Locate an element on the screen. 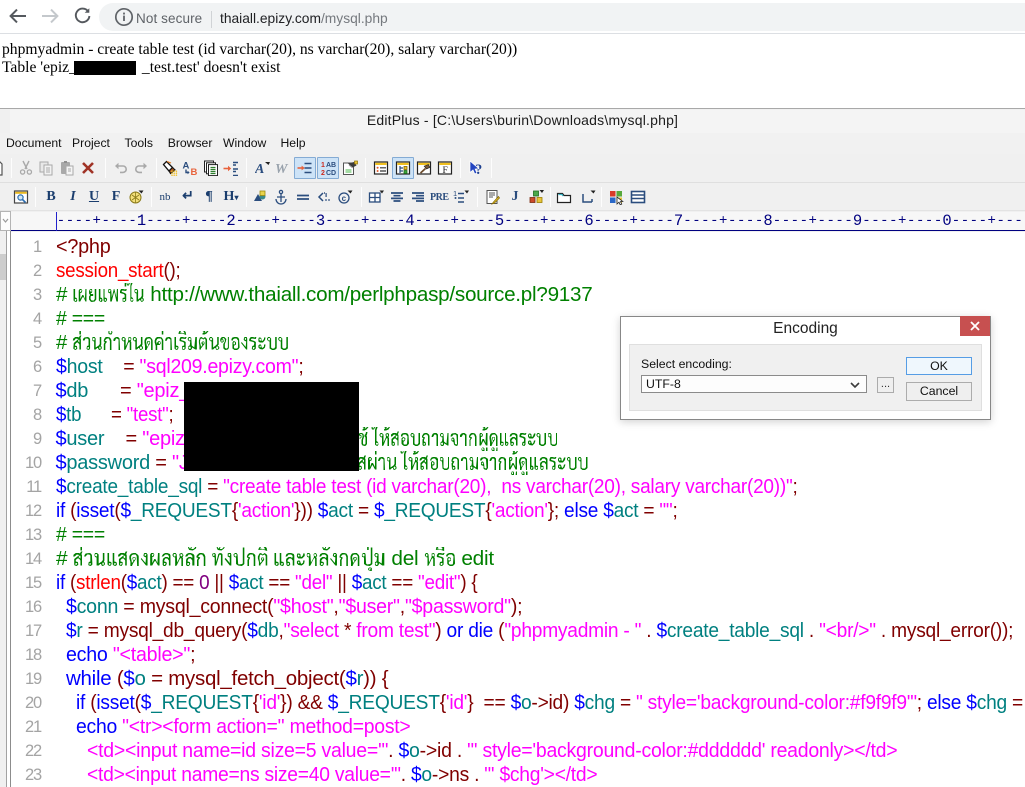 This screenshot has height=787, width=1025. paragraph-icon: ¶ is located at coordinates (209, 197).